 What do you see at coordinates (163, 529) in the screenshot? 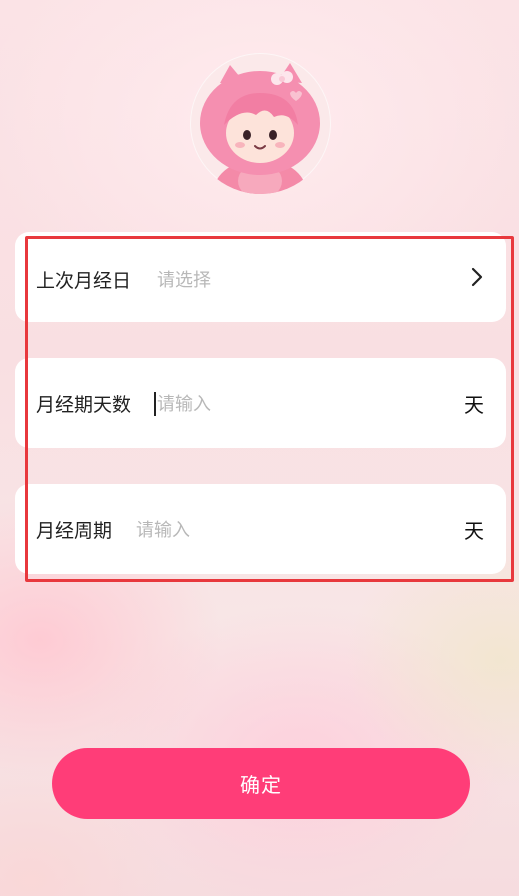
I see `cycle-input: 请输入` at bounding box center [163, 529].